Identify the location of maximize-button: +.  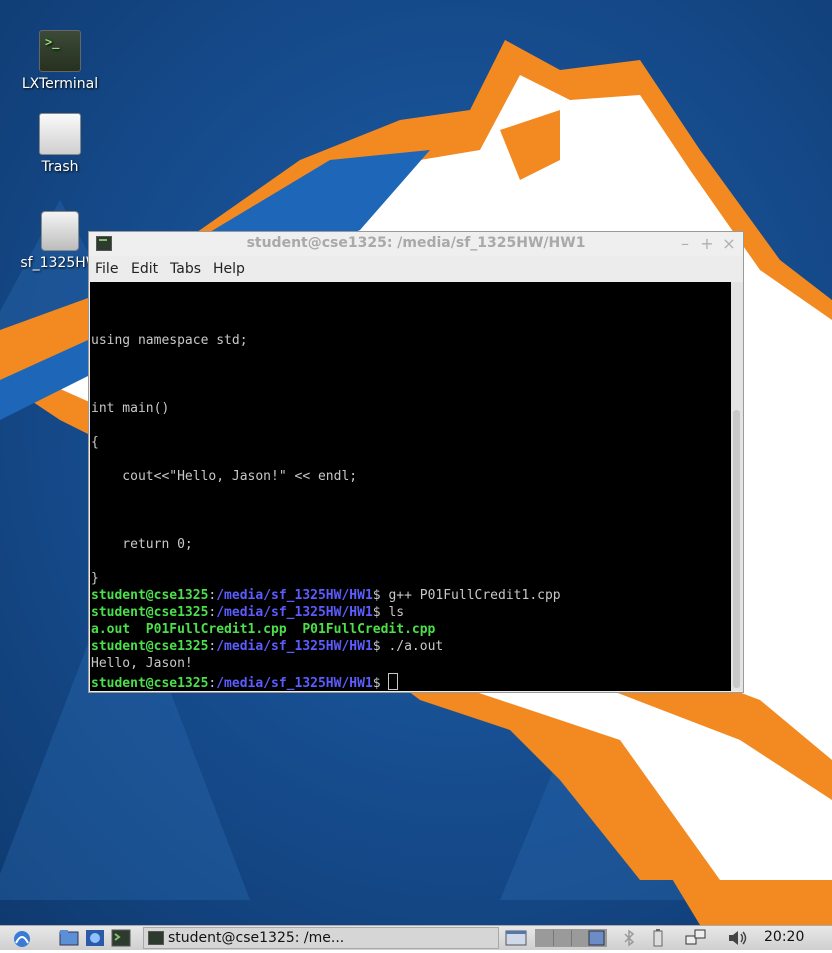
(707, 243).